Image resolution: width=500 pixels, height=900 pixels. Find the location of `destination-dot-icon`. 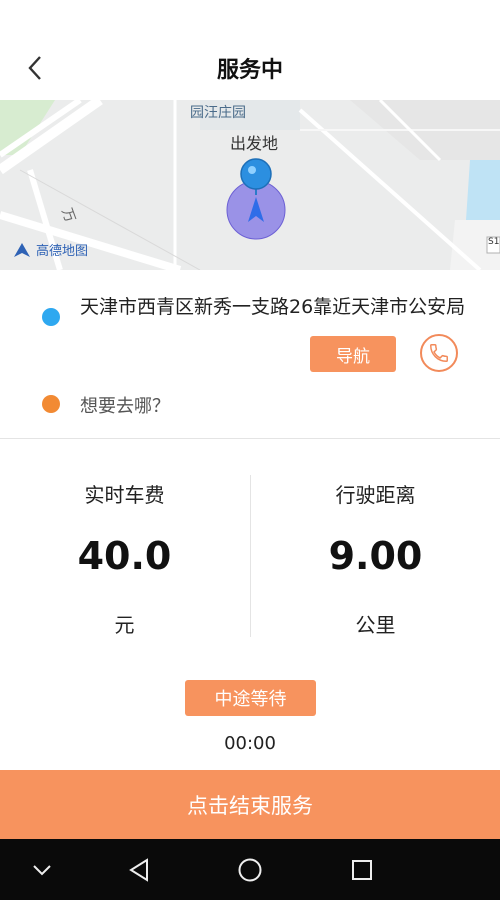

destination-dot-icon is located at coordinates (51, 404).